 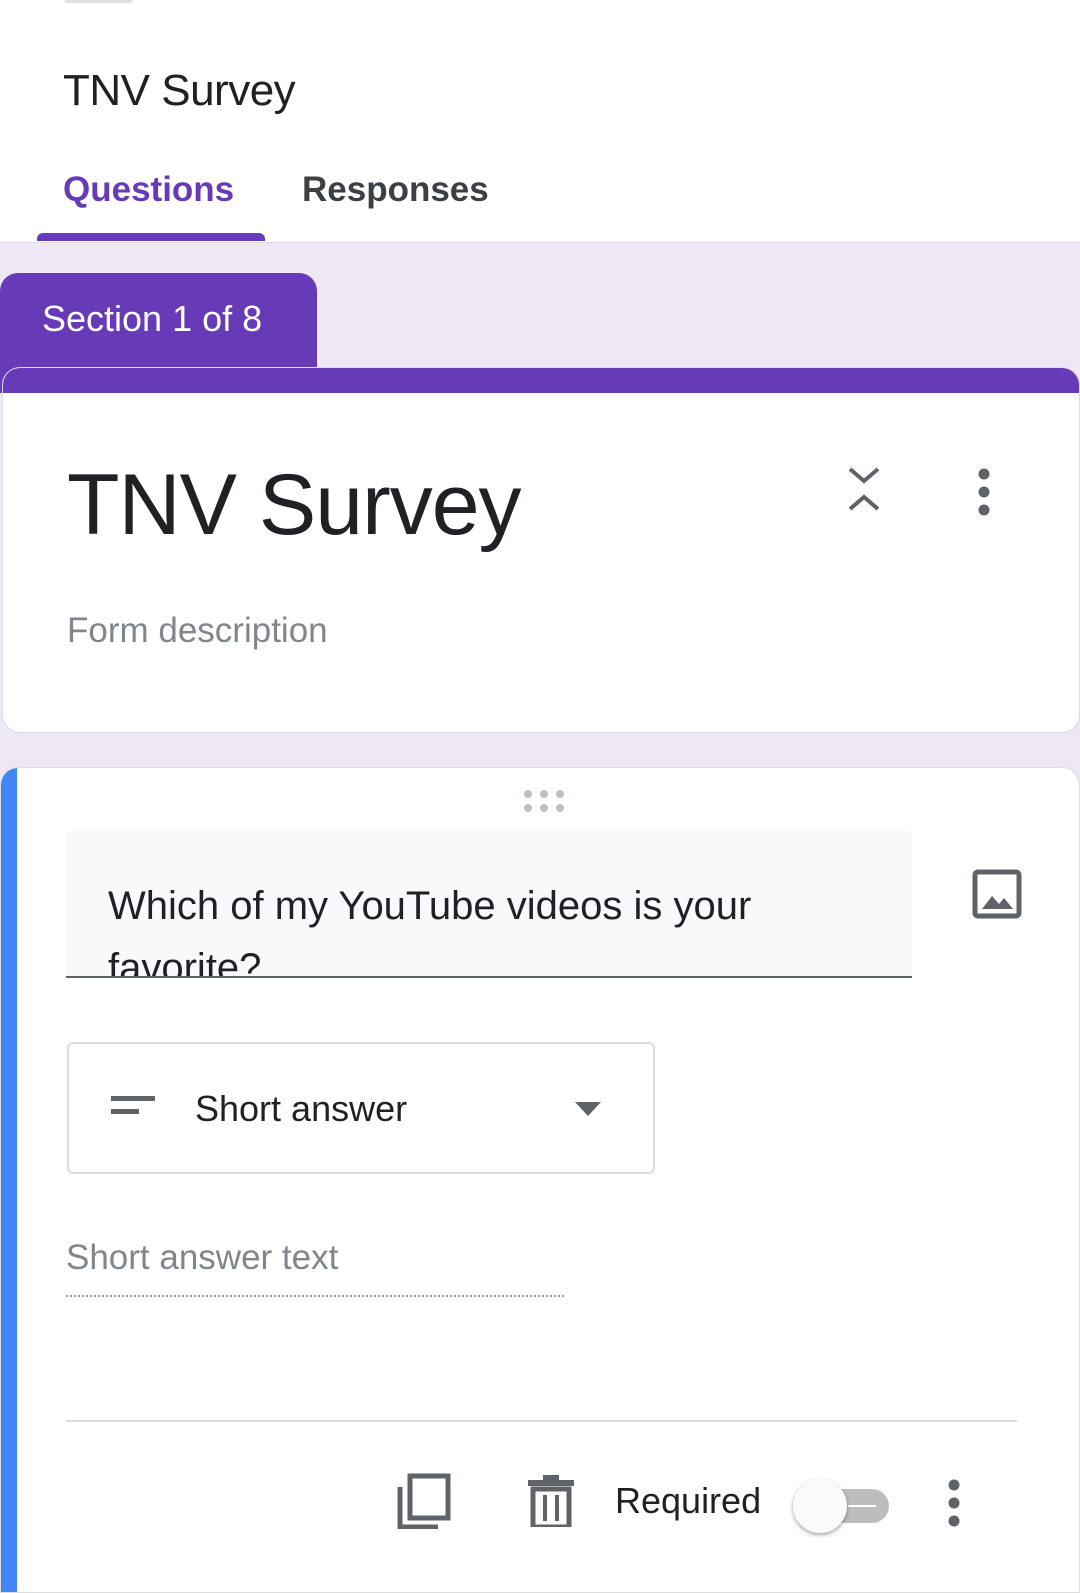 What do you see at coordinates (541, 380) in the screenshot?
I see `title-card-accent-bar` at bounding box center [541, 380].